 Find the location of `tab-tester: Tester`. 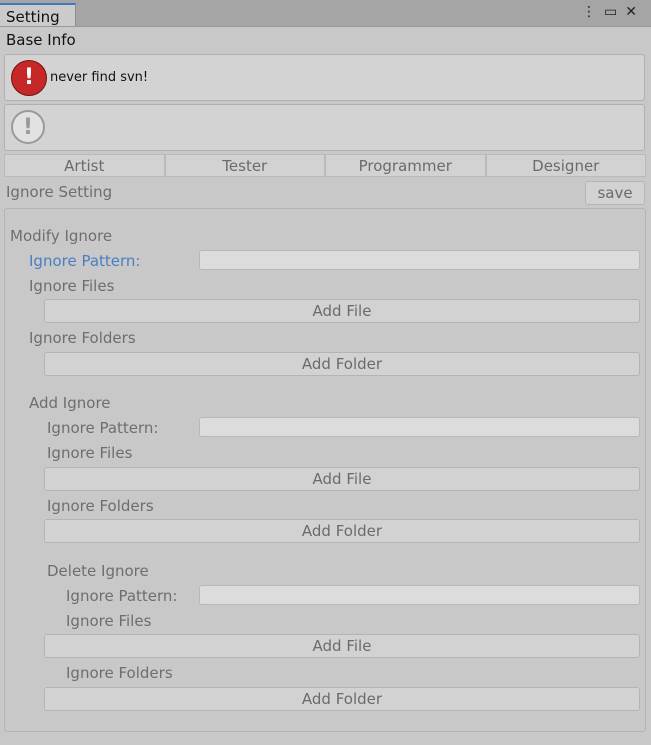

tab-tester: Tester is located at coordinates (244, 165).